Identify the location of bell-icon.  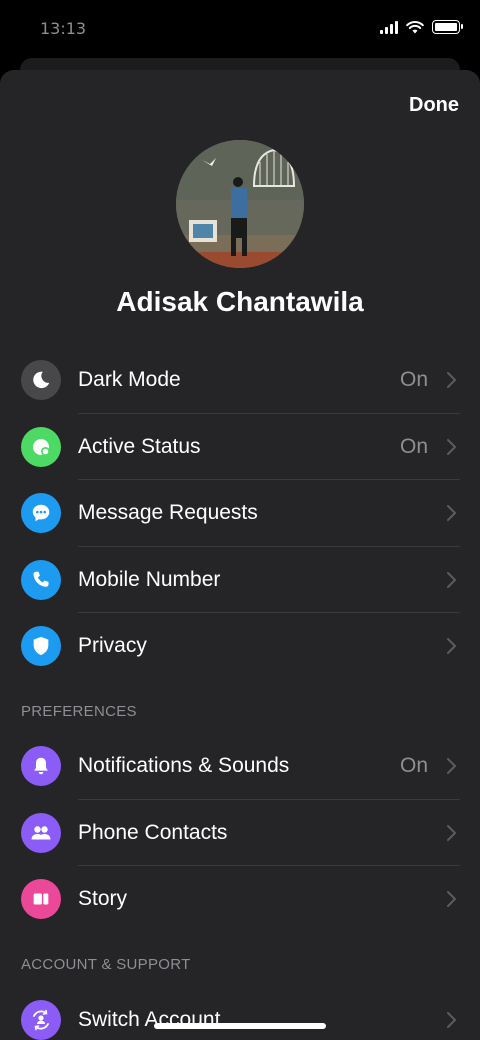
(41, 766).